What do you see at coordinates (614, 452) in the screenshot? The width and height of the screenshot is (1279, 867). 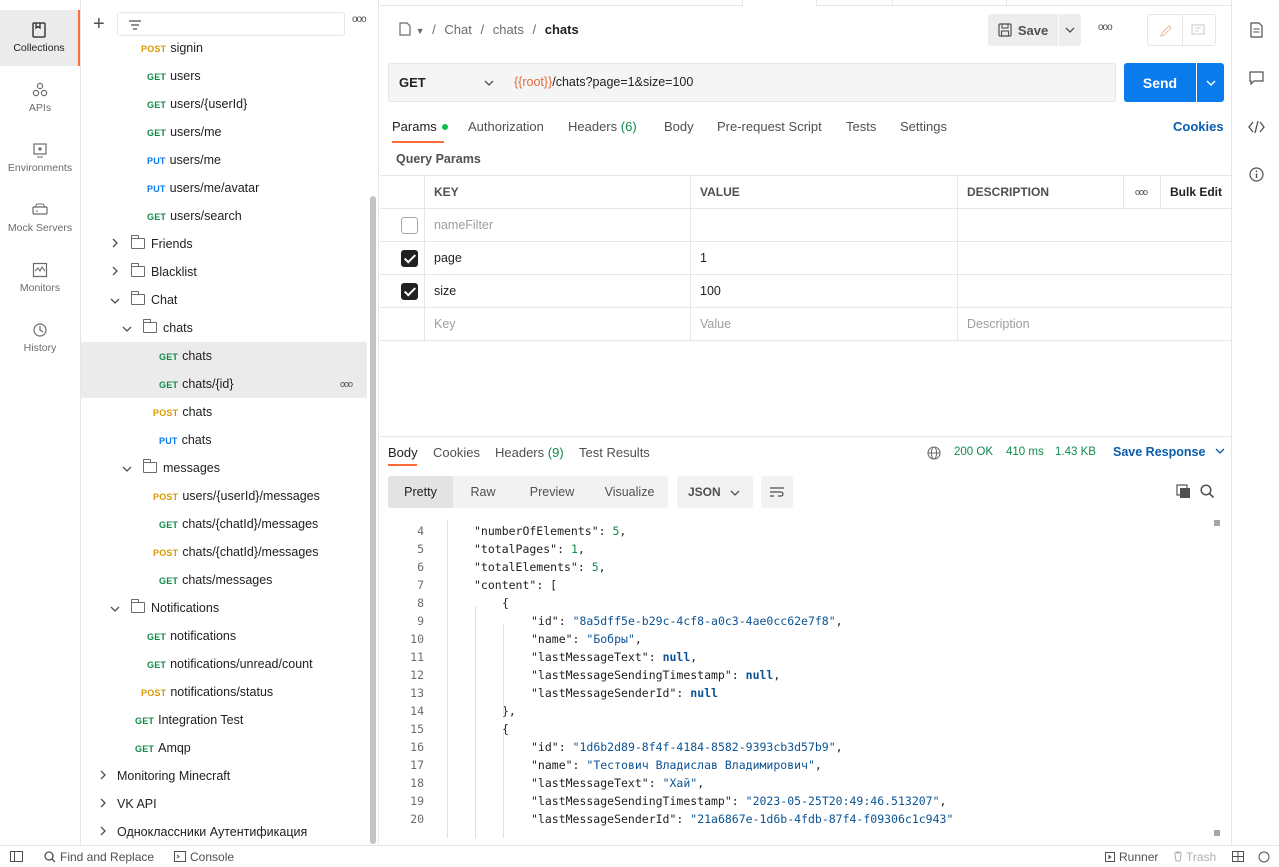 I see `resp-tab-tests: Test Results` at bounding box center [614, 452].